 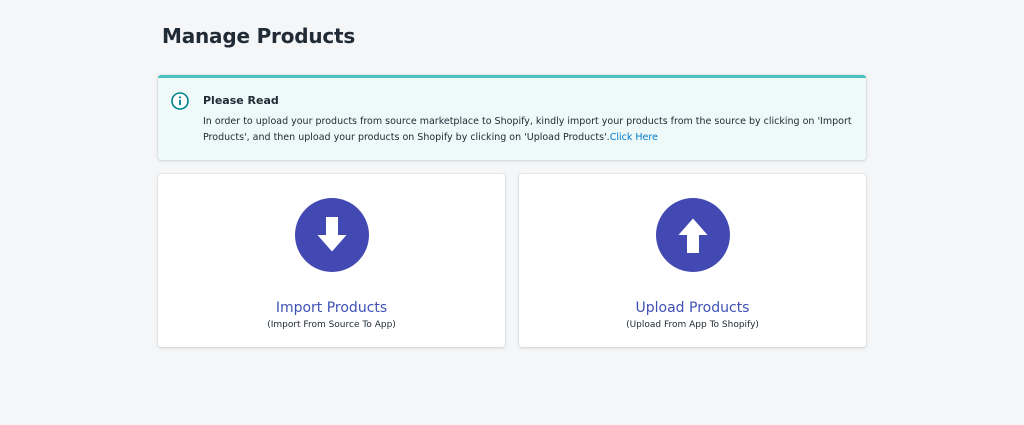 I want to click on upload-products-button, so click(x=692, y=235).